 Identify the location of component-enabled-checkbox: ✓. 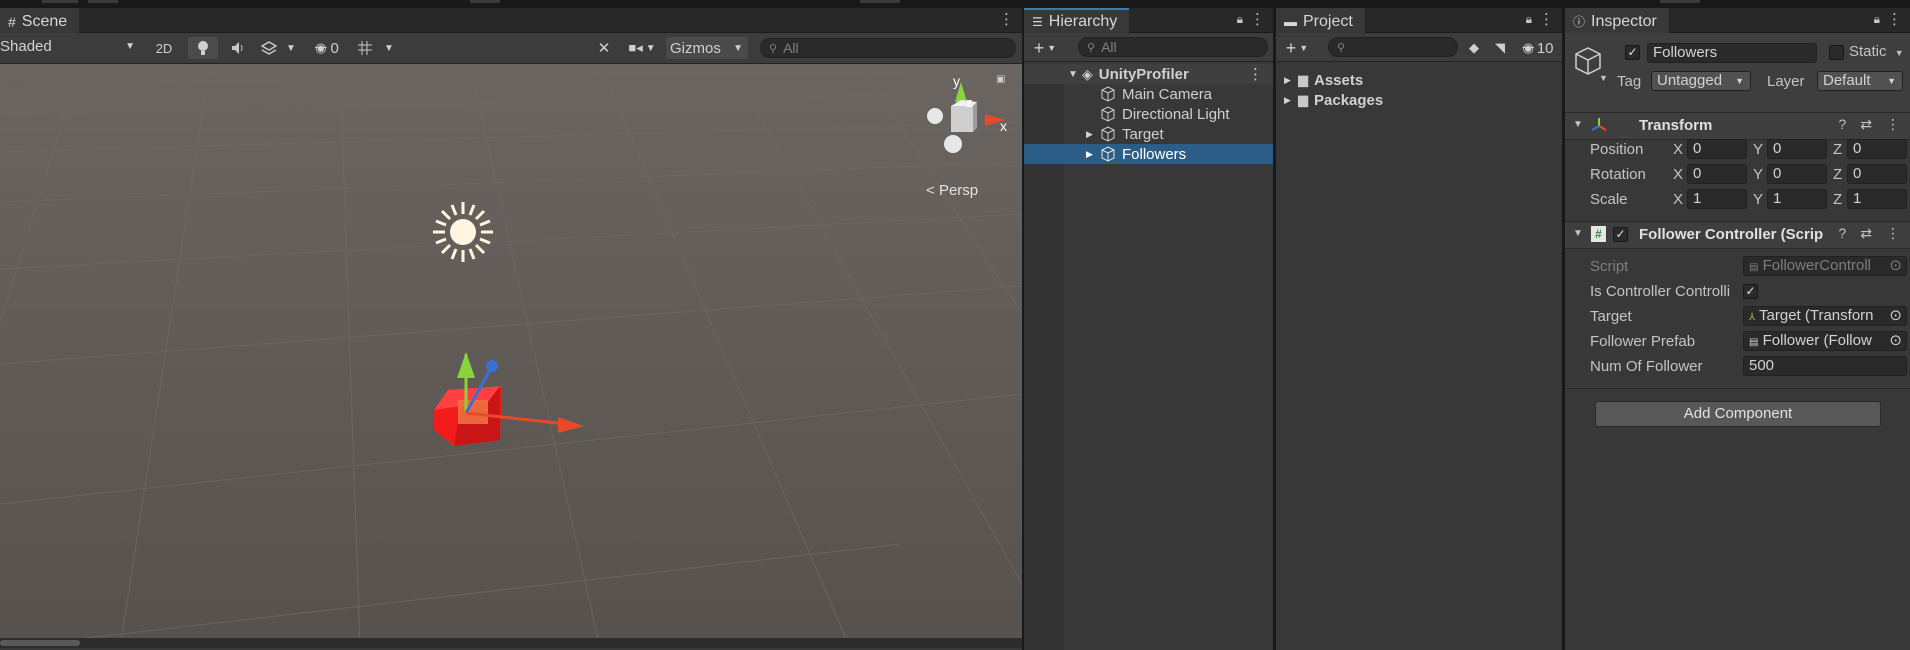
(1620, 234).